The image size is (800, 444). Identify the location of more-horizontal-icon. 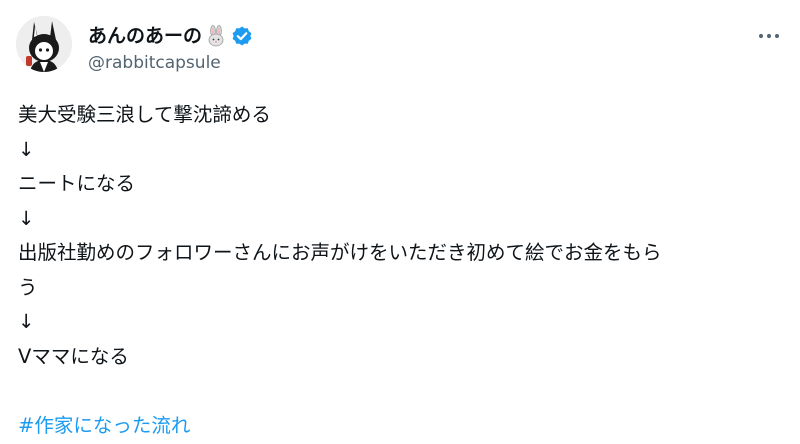
(769, 36).